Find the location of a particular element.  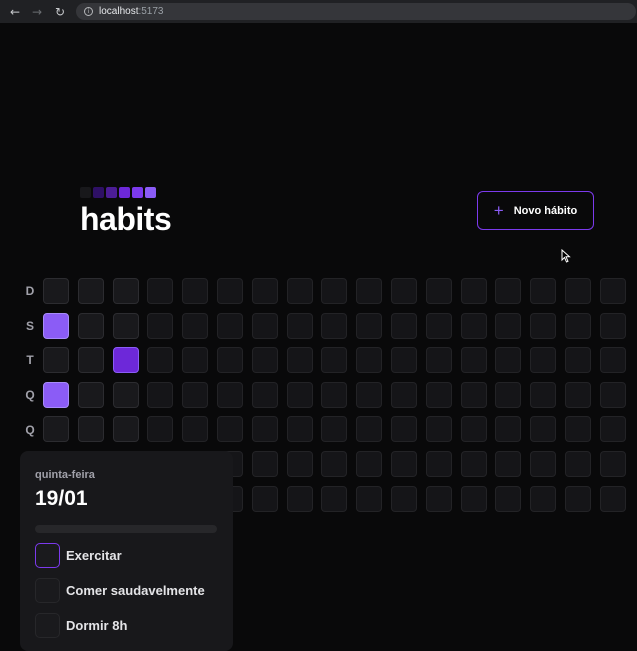

habit-item: Exercitar is located at coordinates (126, 555).